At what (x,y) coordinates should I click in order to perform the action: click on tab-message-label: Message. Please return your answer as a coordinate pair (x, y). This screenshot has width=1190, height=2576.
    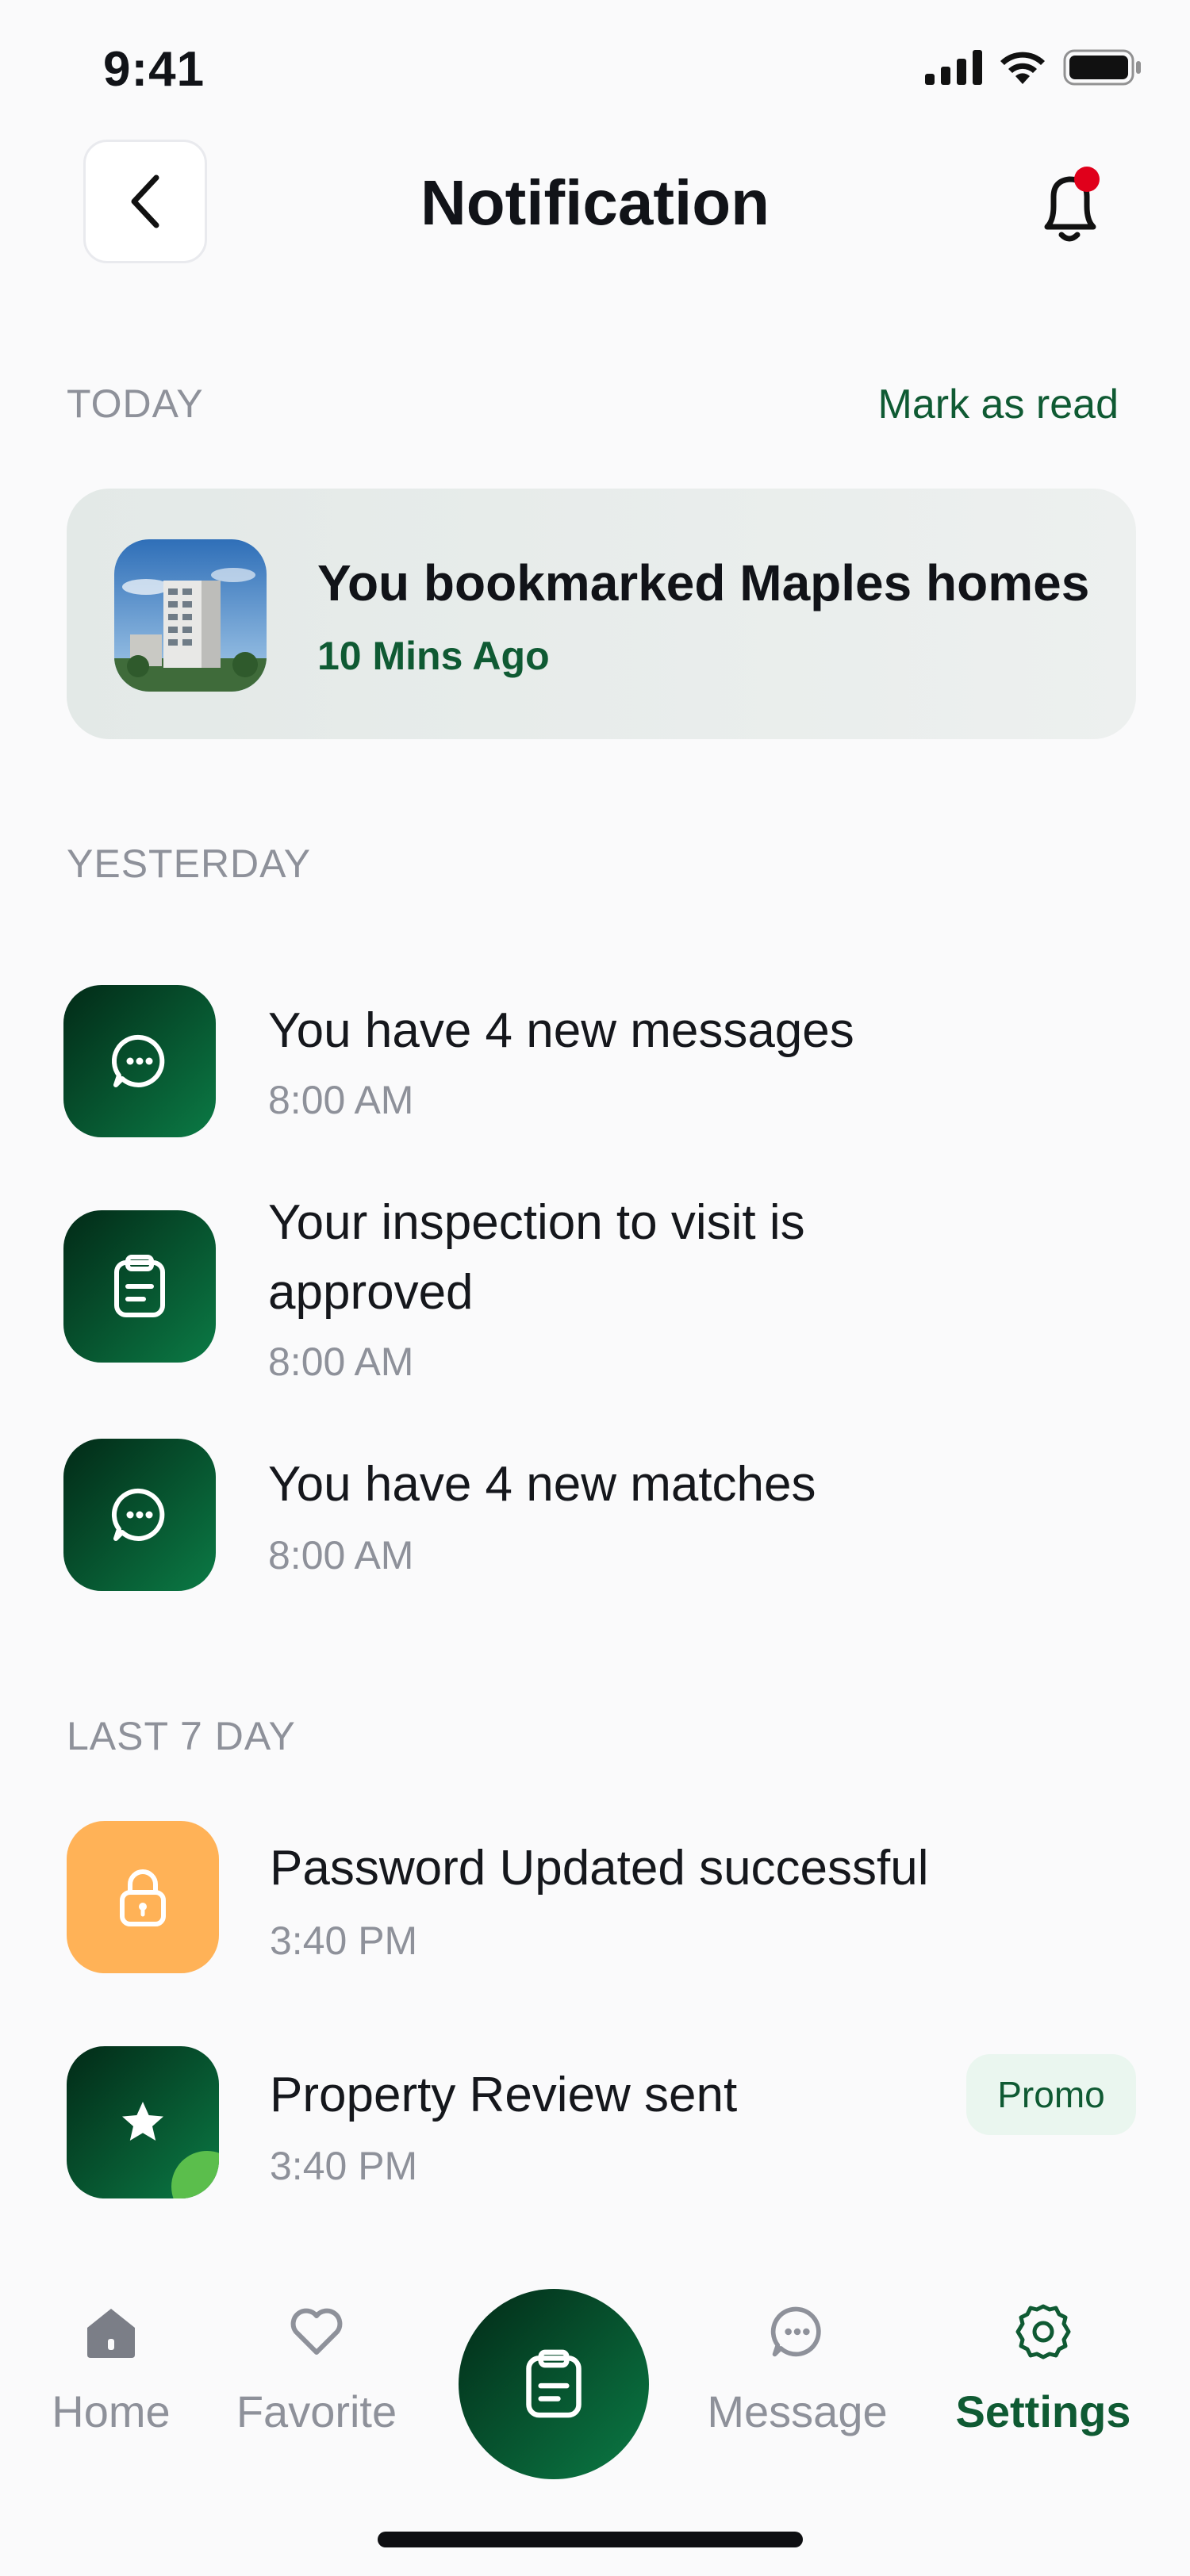
    Looking at the image, I should click on (797, 2411).